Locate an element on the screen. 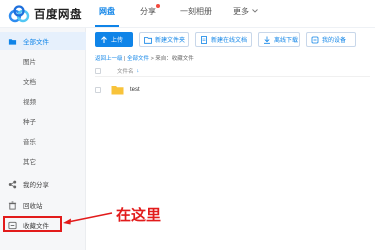 The image size is (375, 250). row-checkbox is located at coordinates (98, 90).